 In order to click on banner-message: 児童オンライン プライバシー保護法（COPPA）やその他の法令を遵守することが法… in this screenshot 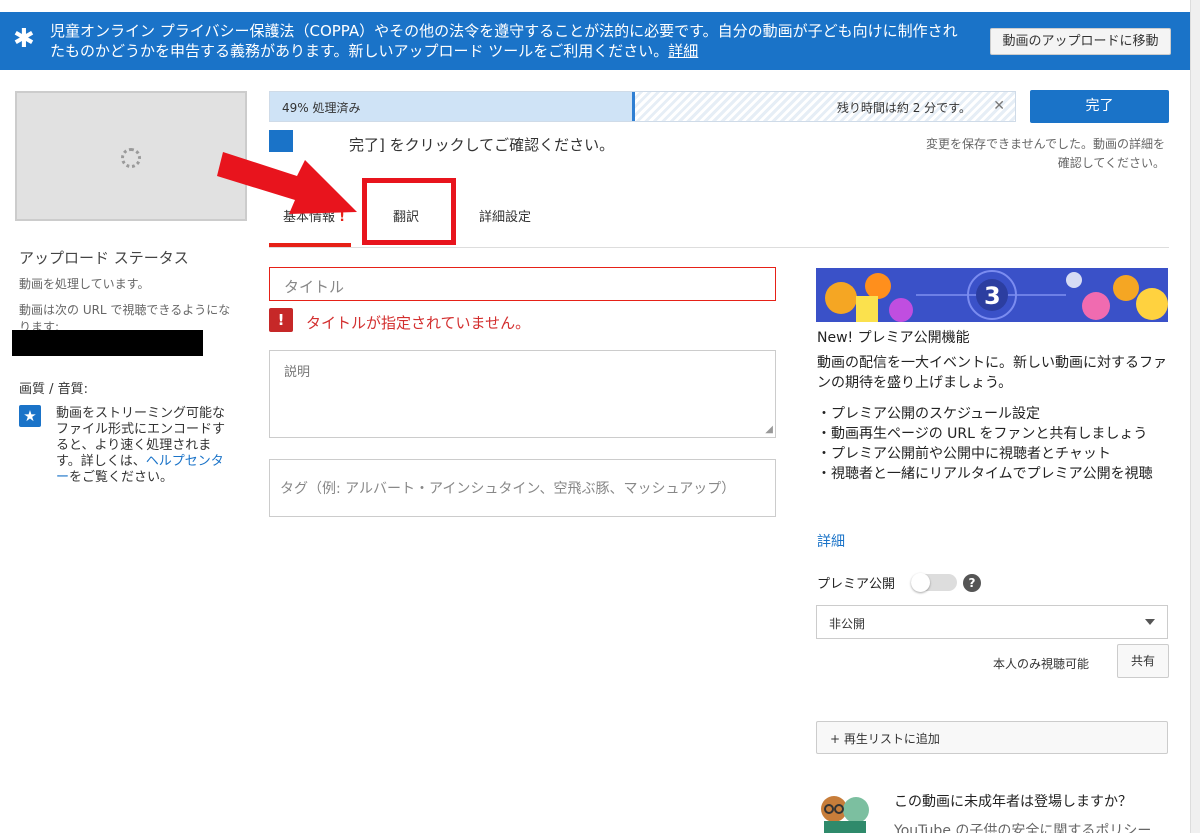, I will do `click(504, 41)`.